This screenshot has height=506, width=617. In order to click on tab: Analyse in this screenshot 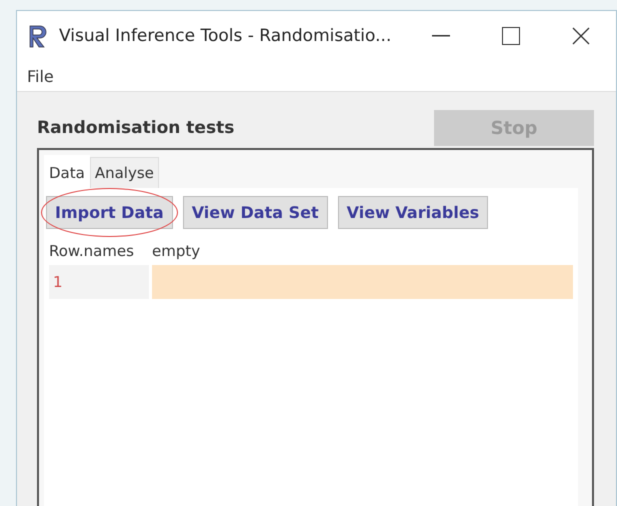, I will do `click(124, 172)`.